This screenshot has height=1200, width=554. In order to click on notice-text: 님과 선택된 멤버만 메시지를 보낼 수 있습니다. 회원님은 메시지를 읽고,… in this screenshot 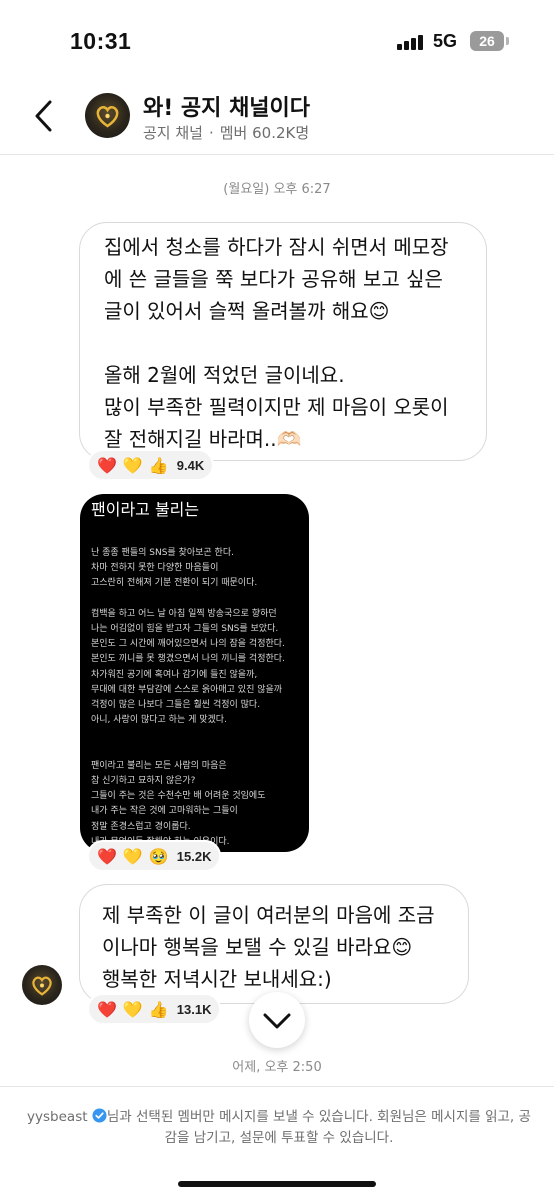, I will do `click(318, 1127)`.